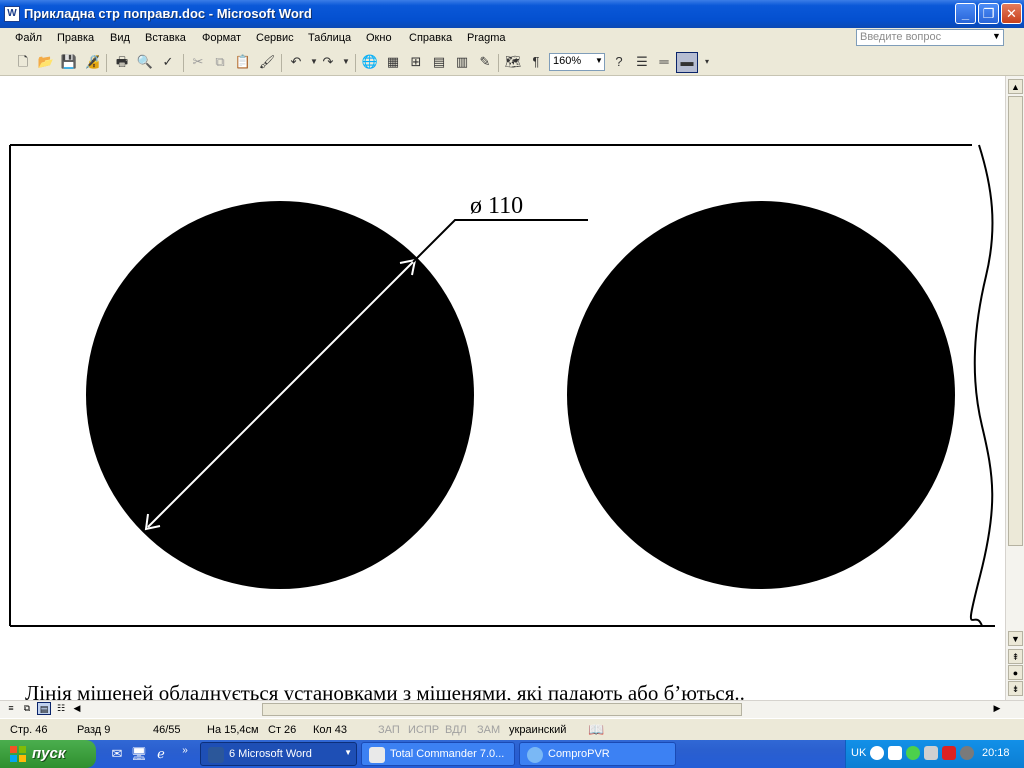 Image resolution: width=1024 pixels, height=768 pixels. I want to click on drawing-icon: ✎, so click(485, 62).